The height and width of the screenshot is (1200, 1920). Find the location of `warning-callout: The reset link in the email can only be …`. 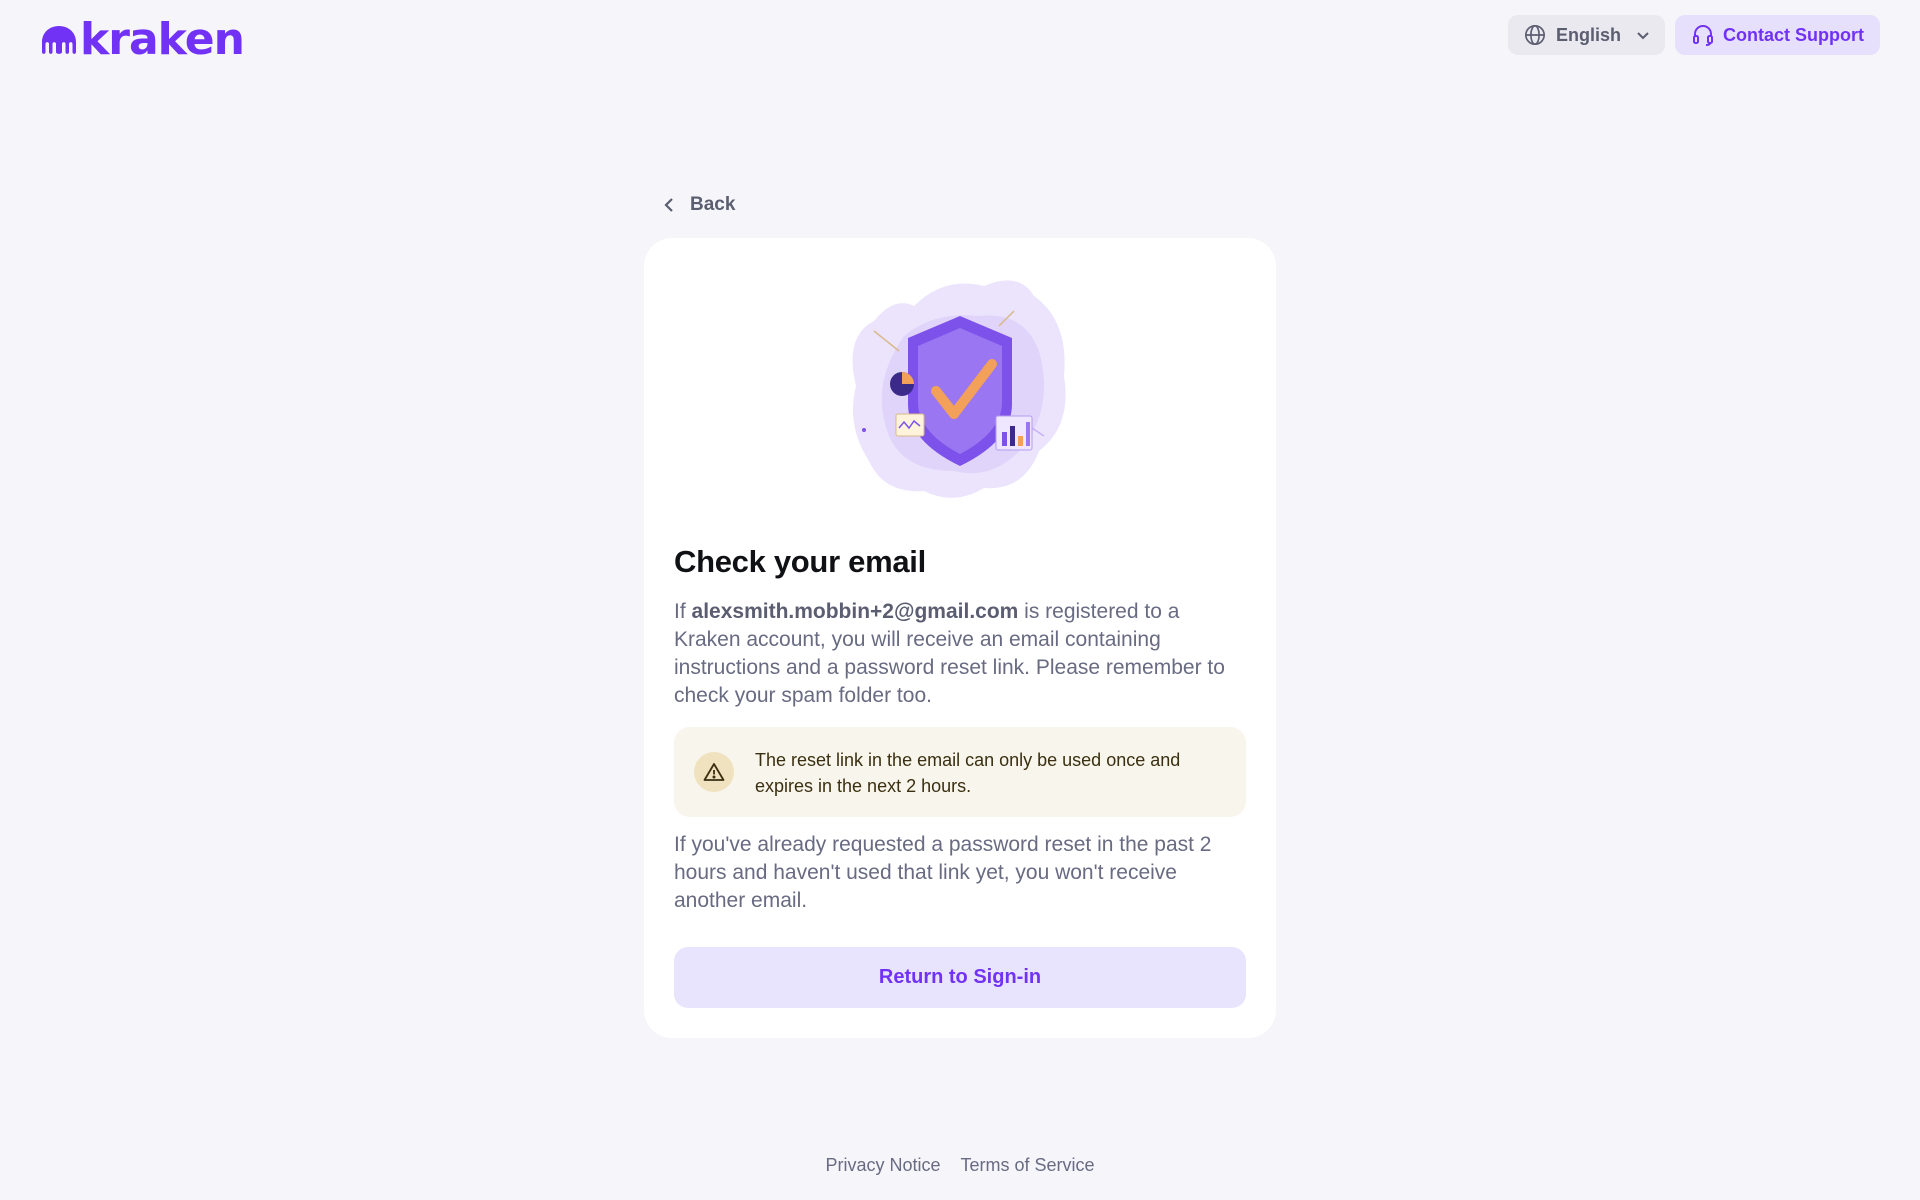

warning-callout: The reset link in the email can only be … is located at coordinates (960, 772).